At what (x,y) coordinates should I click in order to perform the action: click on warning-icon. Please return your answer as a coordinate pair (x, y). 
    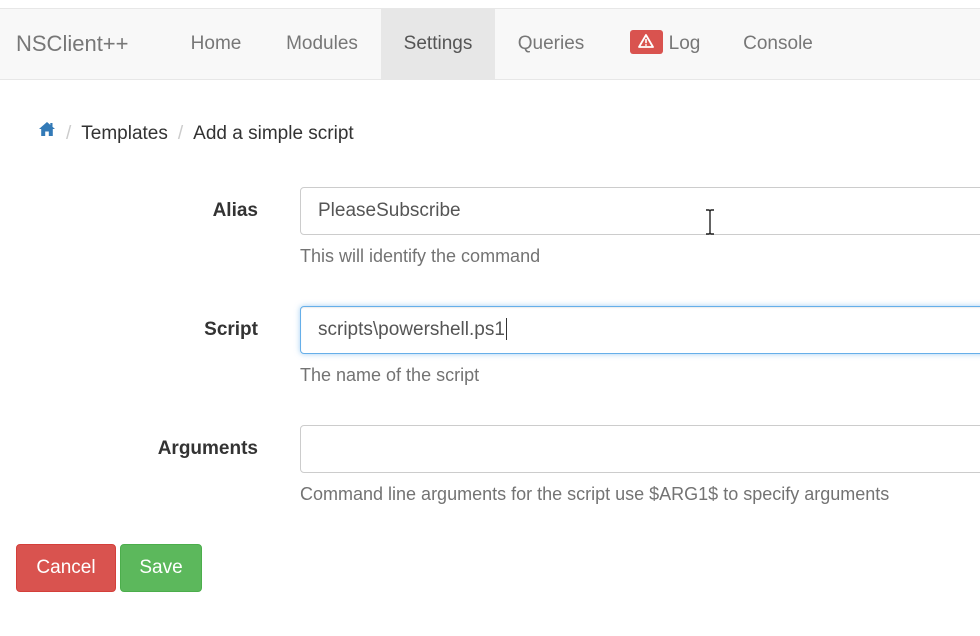
    Looking at the image, I should click on (646, 41).